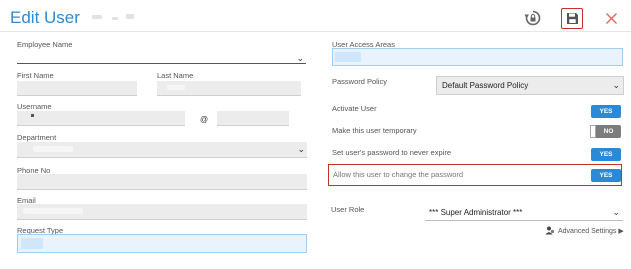 This screenshot has width=631, height=269. I want to click on username-field, so click(101, 118).